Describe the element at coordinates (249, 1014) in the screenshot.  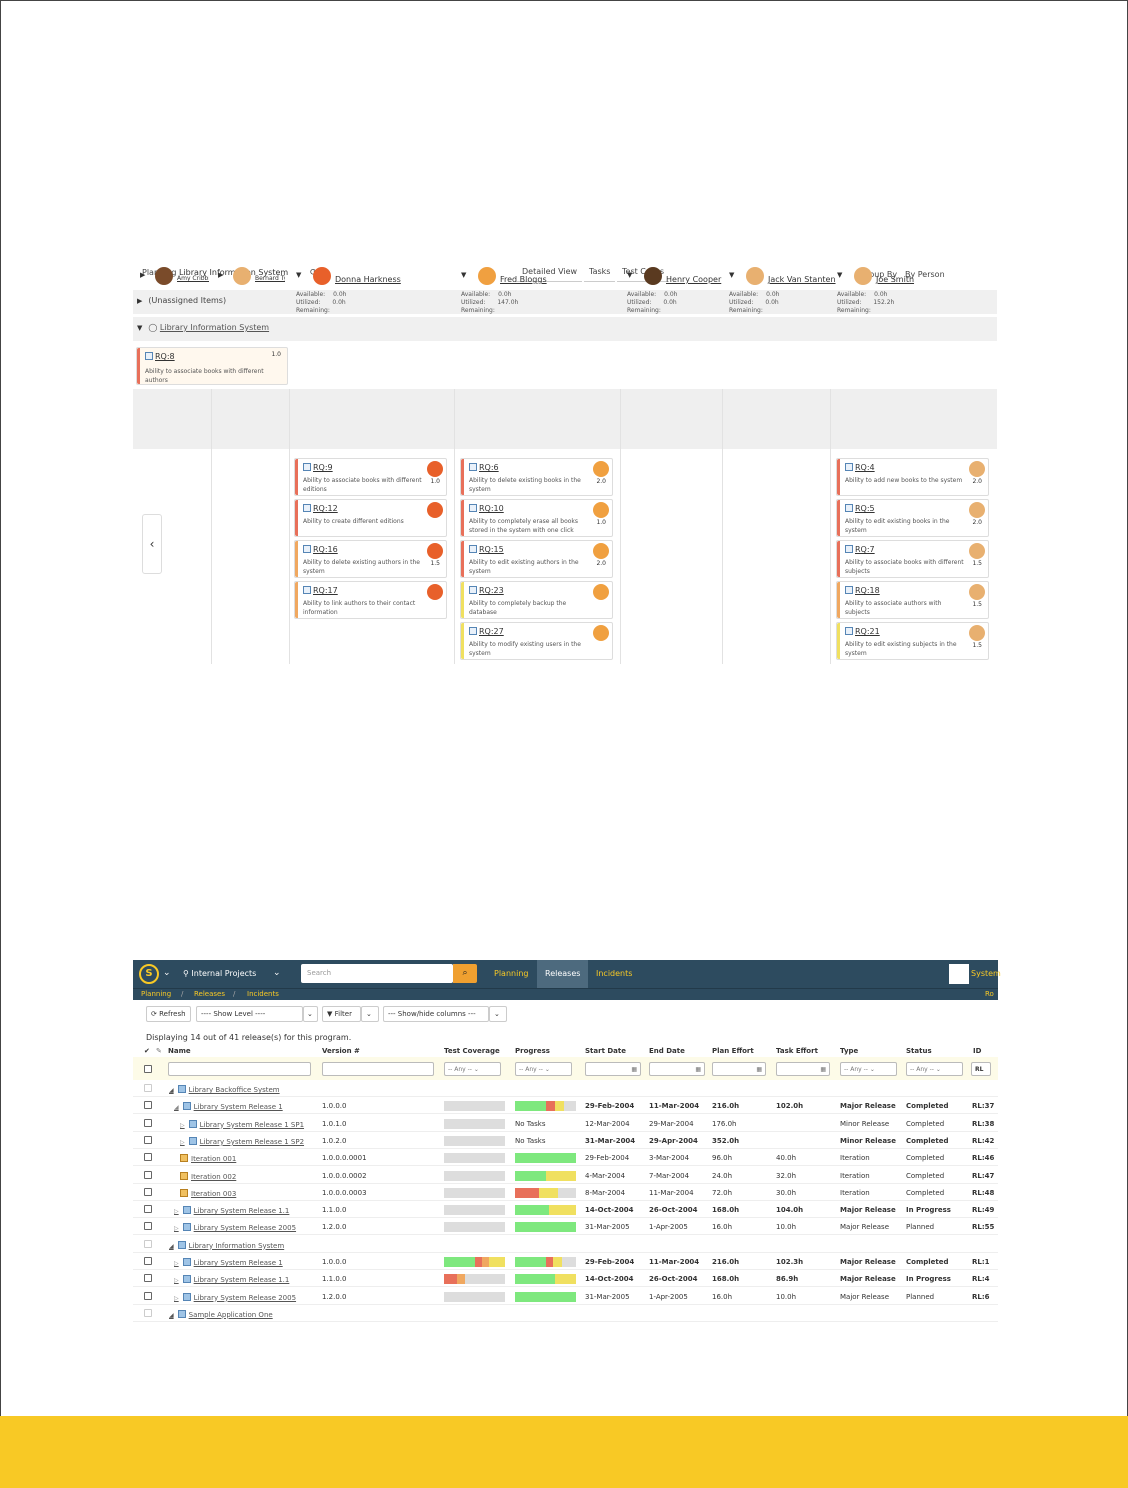
I see `show-level-select: ---- Show Level ----` at that location.